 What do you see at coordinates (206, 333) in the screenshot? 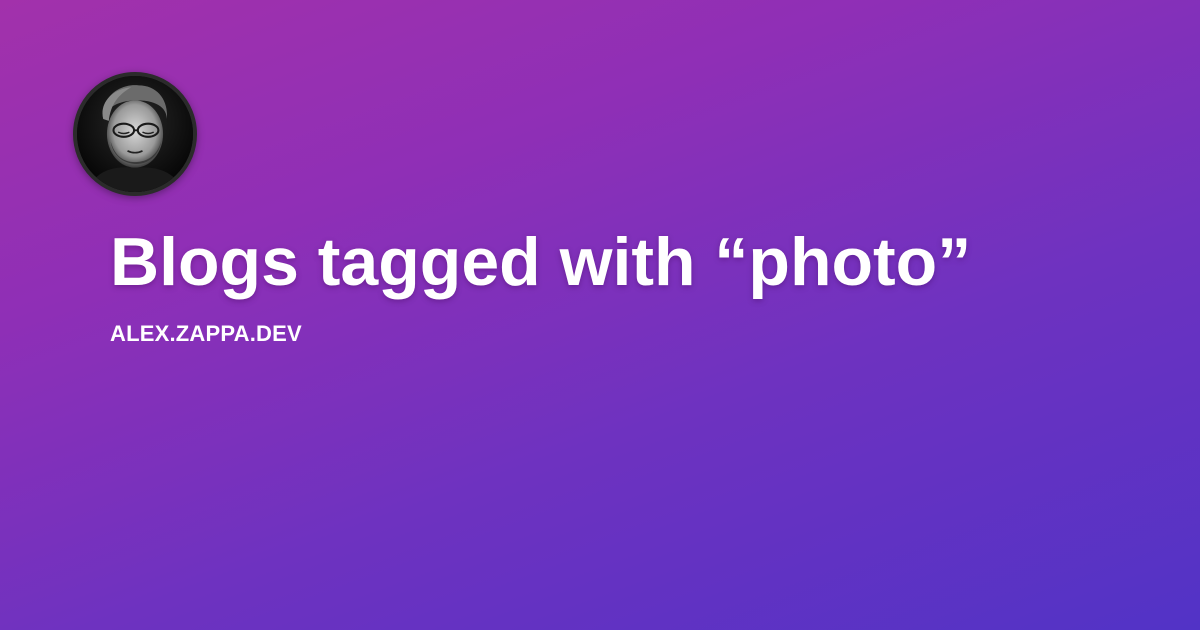
I see `site-name: ALEX.ZAPPA.DEV` at bounding box center [206, 333].